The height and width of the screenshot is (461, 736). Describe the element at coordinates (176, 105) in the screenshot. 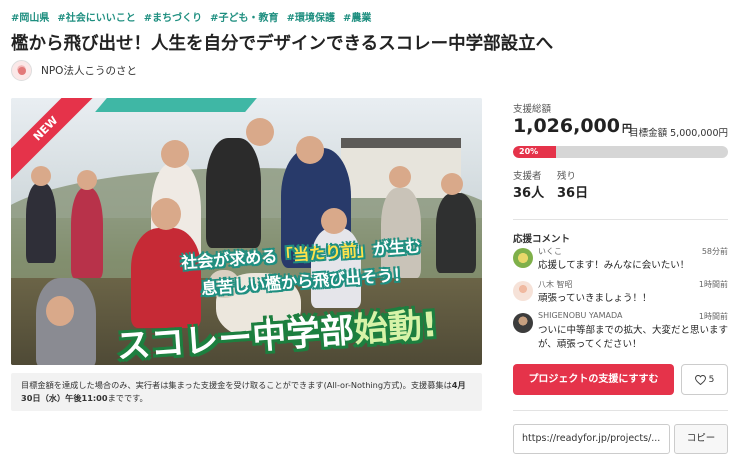

I see `hero-ribbon` at that location.